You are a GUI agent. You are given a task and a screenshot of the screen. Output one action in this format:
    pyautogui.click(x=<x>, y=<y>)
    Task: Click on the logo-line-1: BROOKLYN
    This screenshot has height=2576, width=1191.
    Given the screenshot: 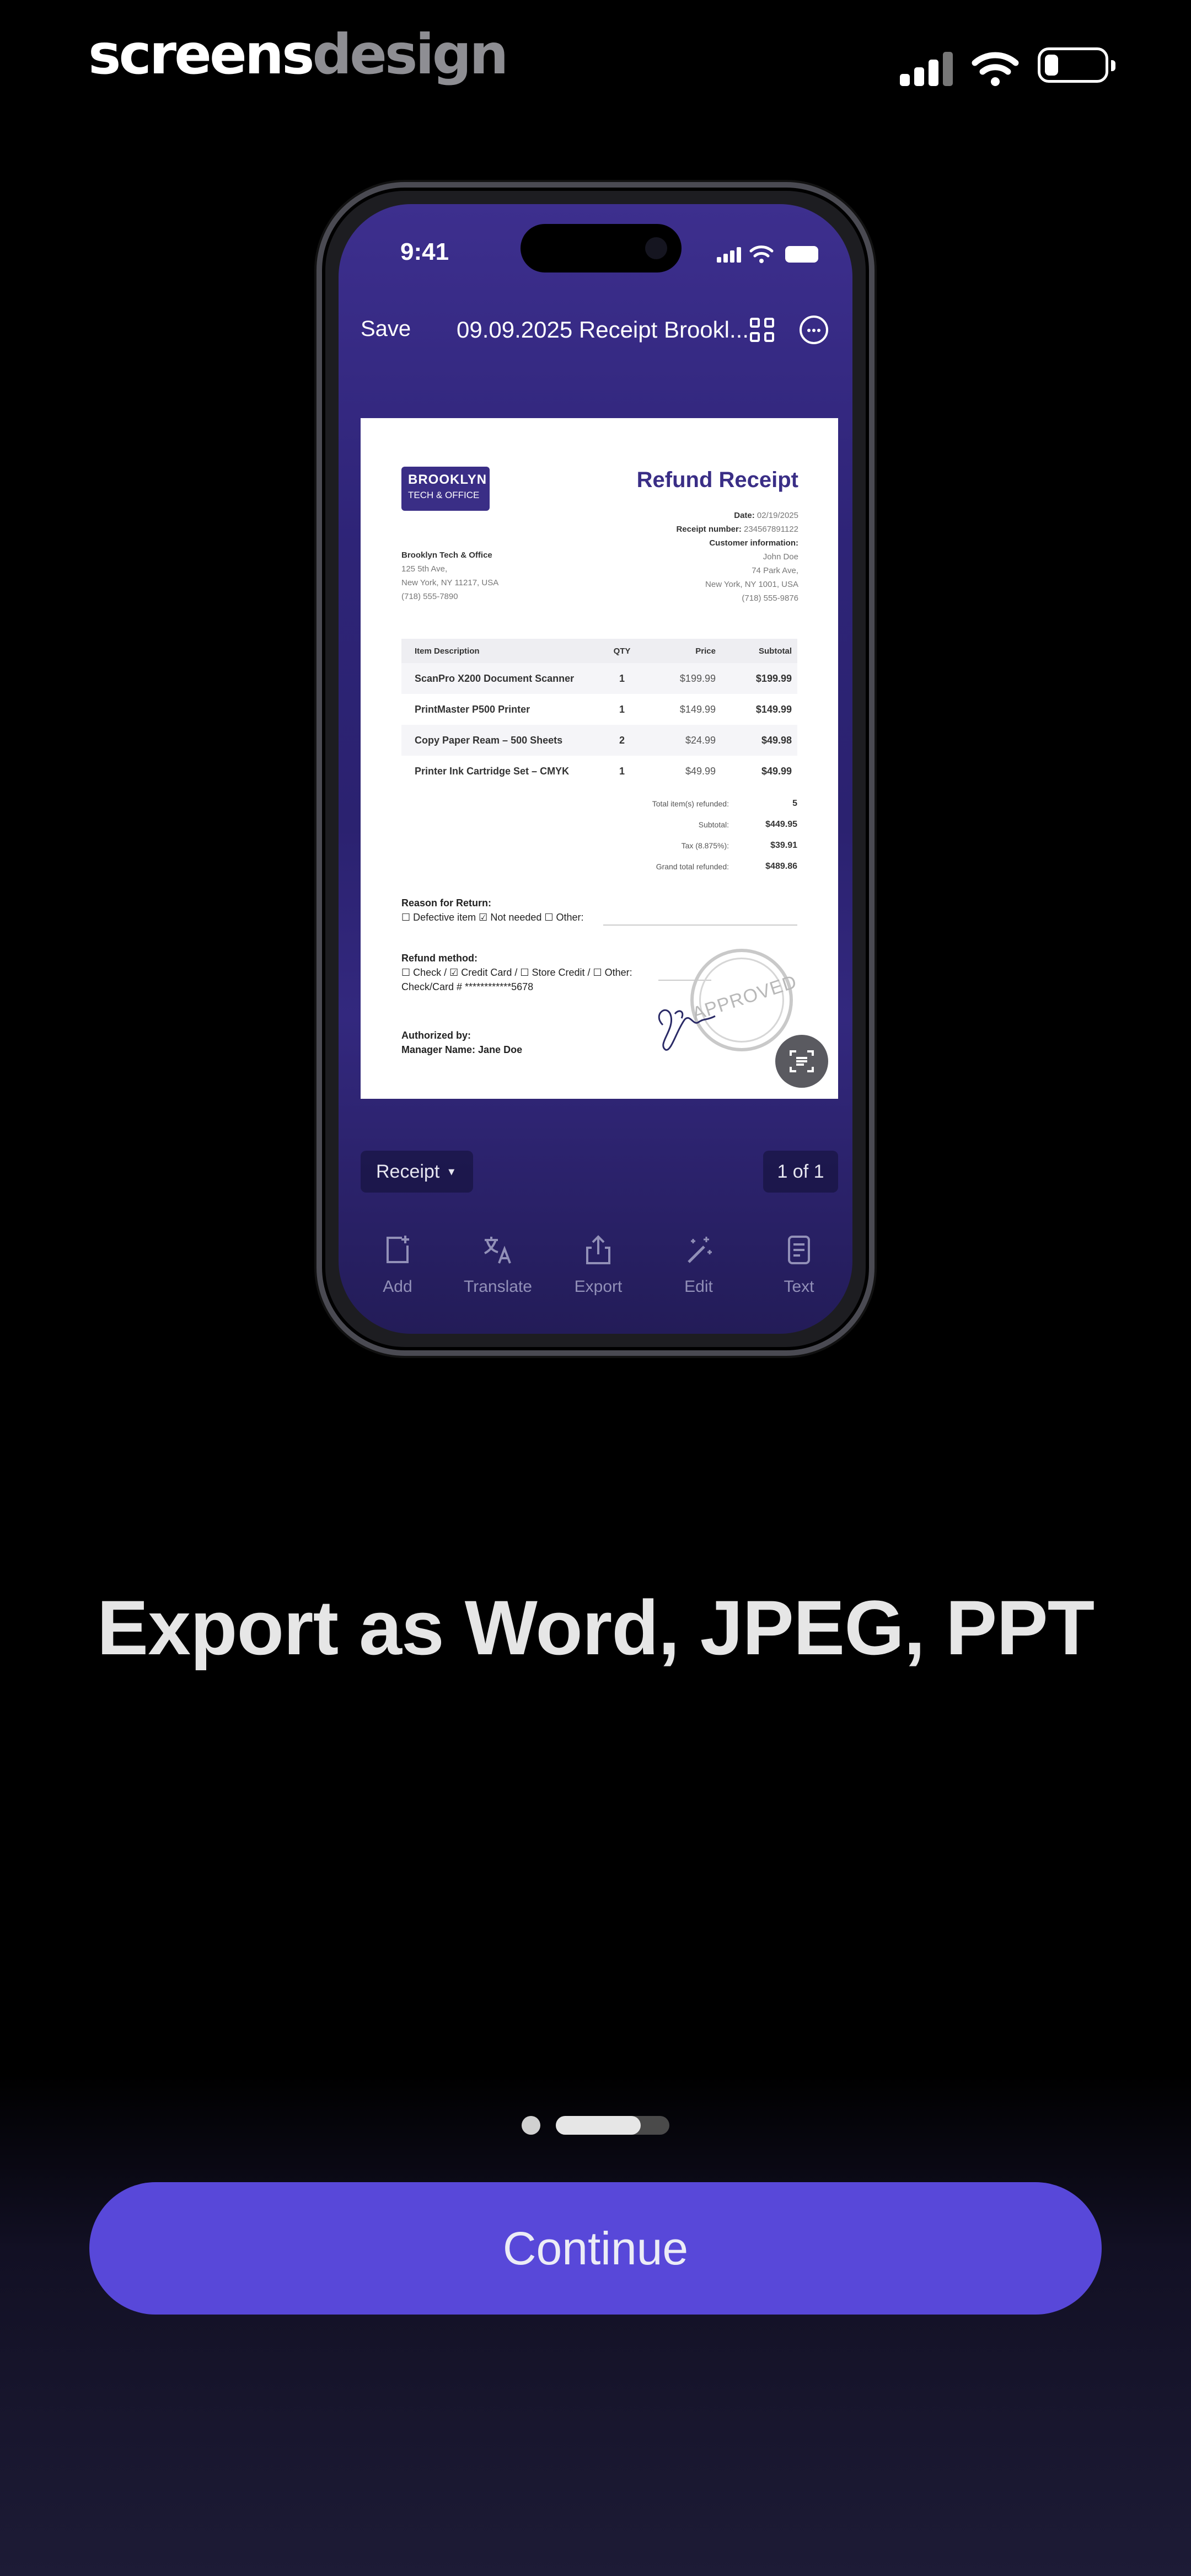 What is the action you would take?
    pyautogui.click(x=448, y=479)
    